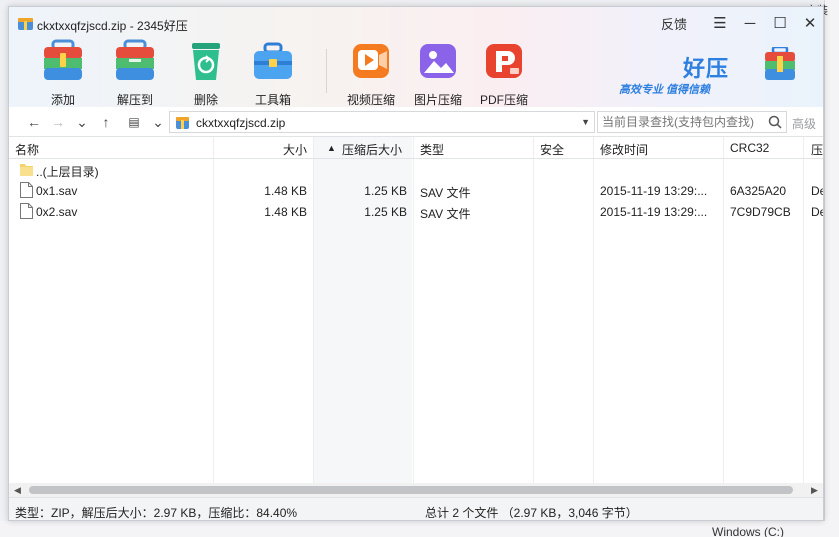  I want to click on column-header-method: 压, so click(817, 149).